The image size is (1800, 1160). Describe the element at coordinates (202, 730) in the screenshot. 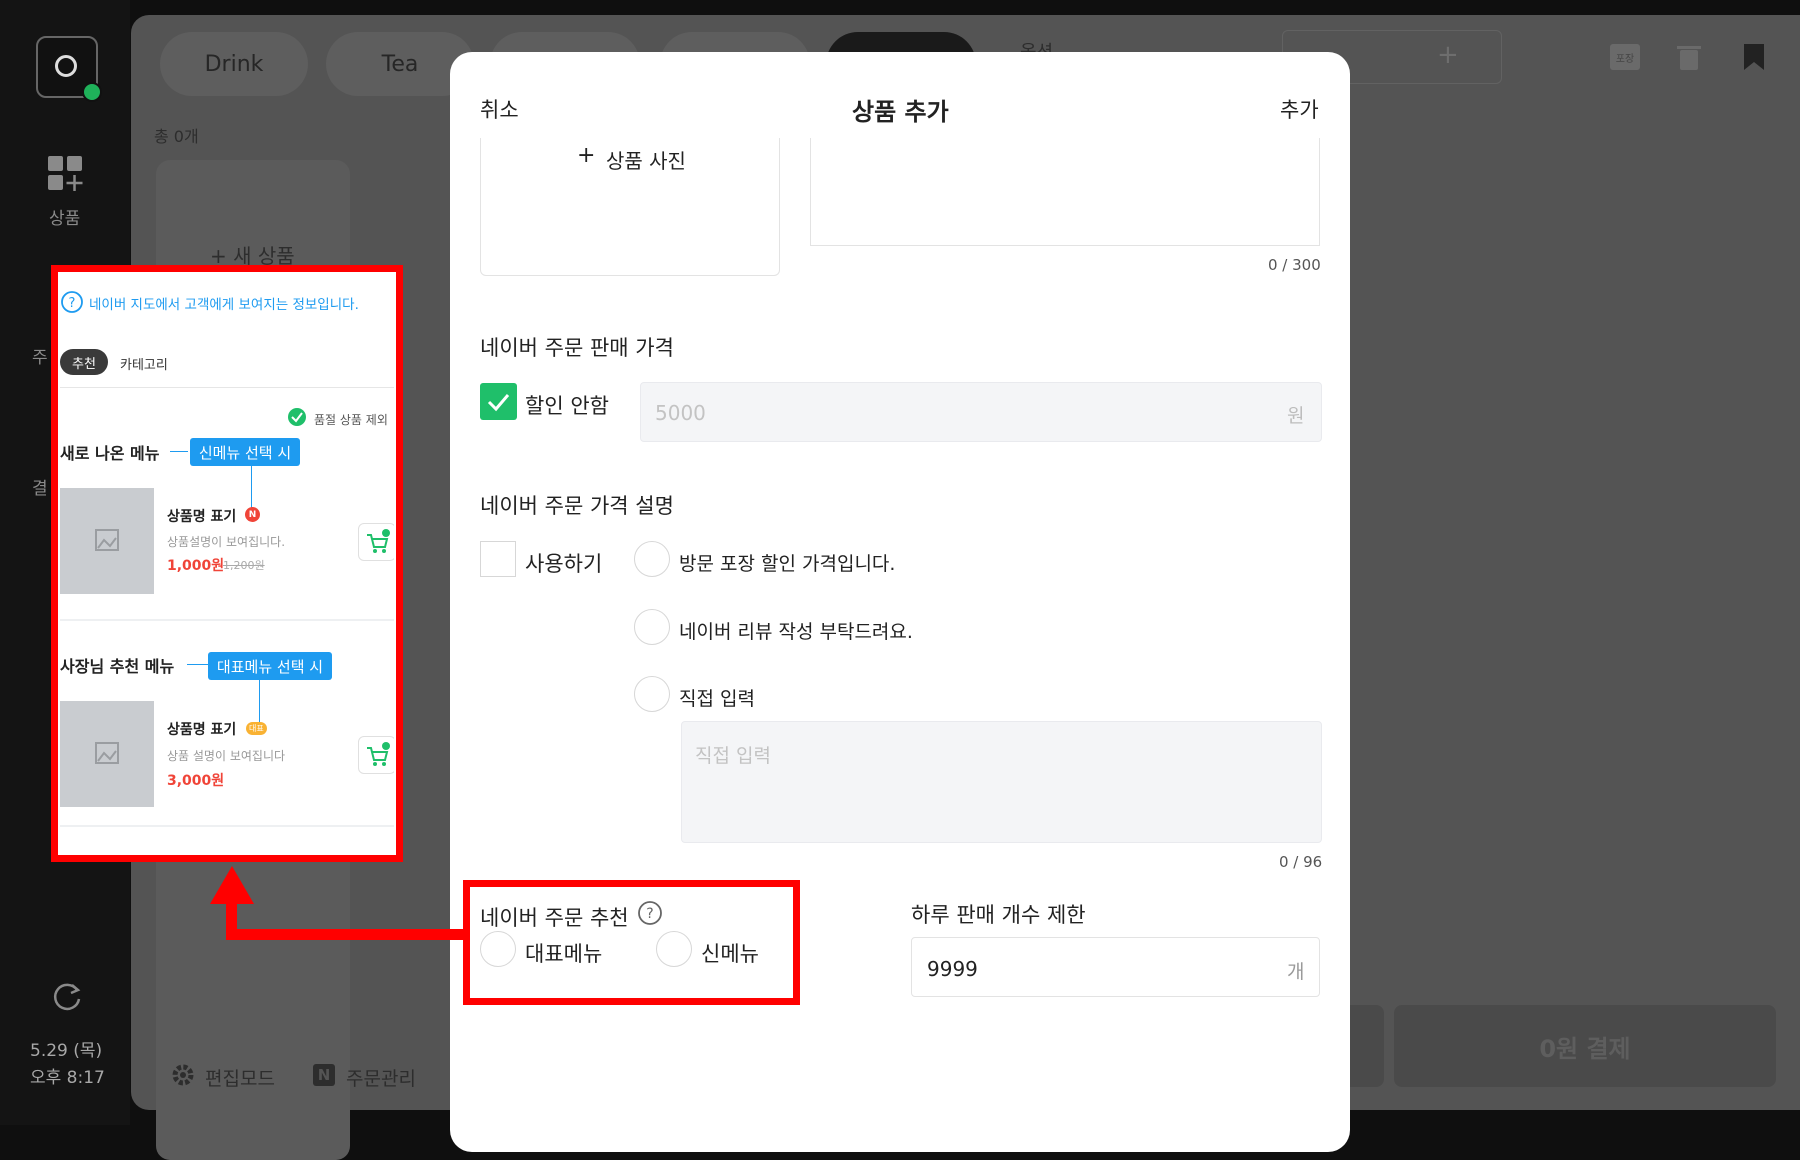

I see `preview-item2-name: 상품명 표기` at that location.